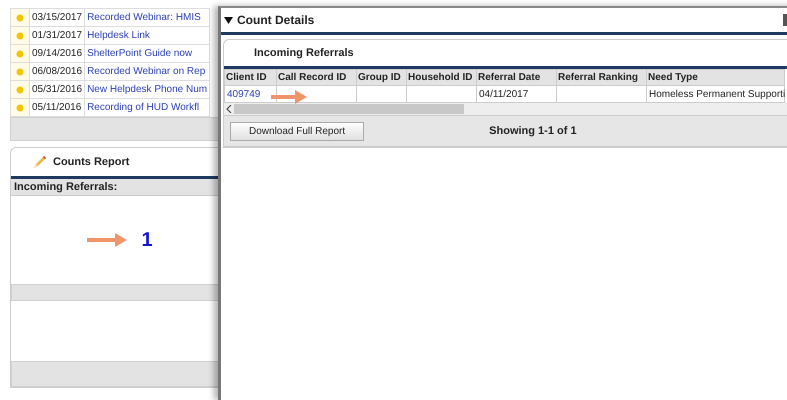 This screenshot has height=400, width=787. What do you see at coordinates (57, 35) in the screenshot?
I see `date-cell: 01/31/2017` at bounding box center [57, 35].